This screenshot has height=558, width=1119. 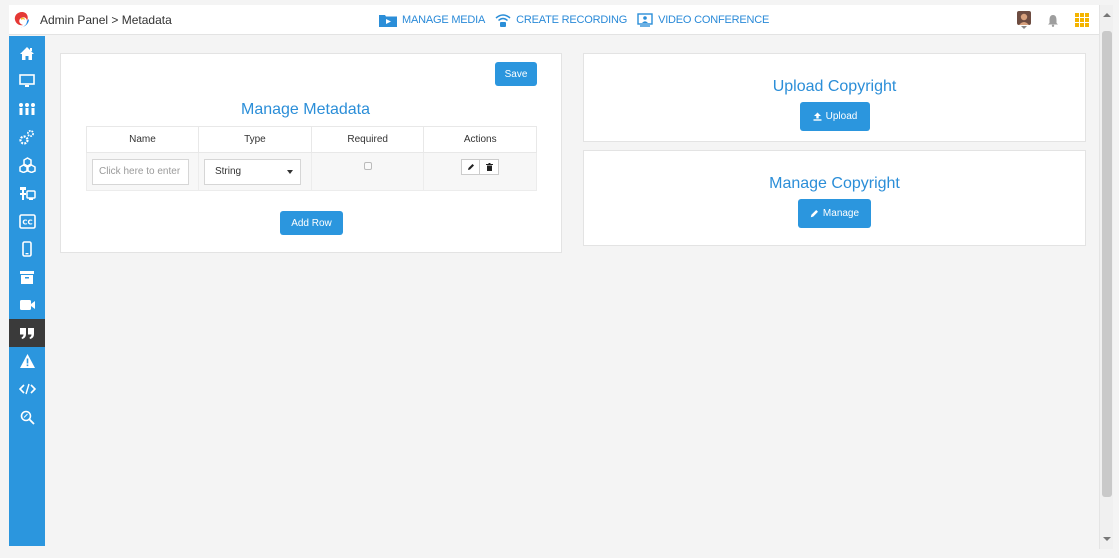 What do you see at coordinates (1107, 15) in the screenshot?
I see `scroll-up-arrow` at bounding box center [1107, 15].